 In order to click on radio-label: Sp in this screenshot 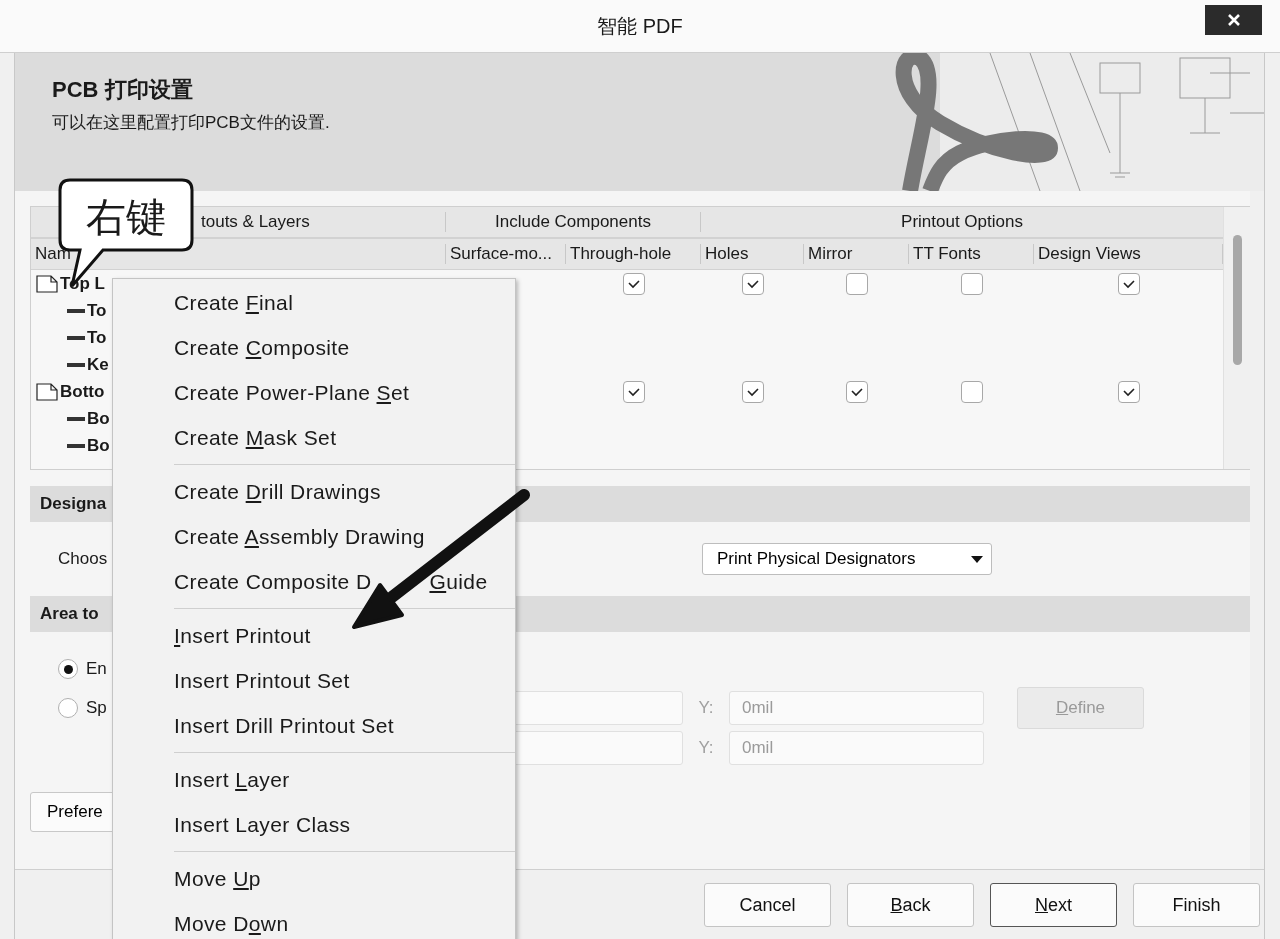, I will do `click(96, 708)`.